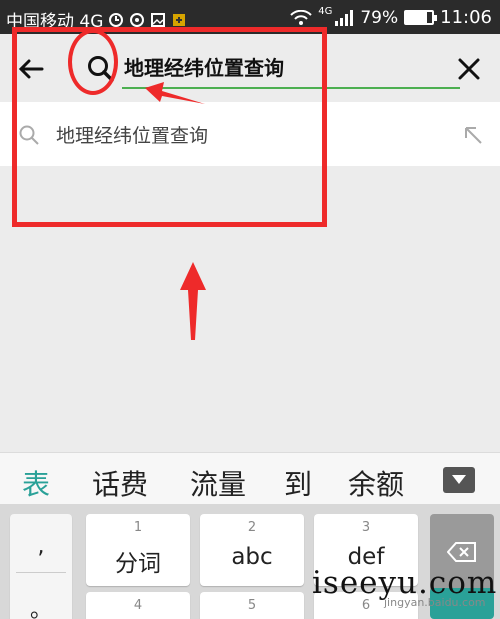  What do you see at coordinates (41, 566) in the screenshot?
I see `punctuation-column: , 。` at bounding box center [41, 566].